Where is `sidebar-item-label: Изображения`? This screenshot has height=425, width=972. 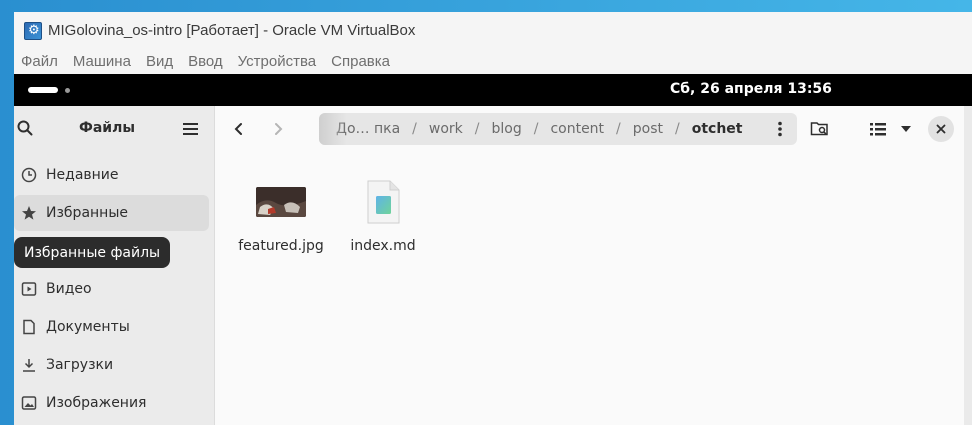
sidebar-item-label: Изображения is located at coordinates (96, 403).